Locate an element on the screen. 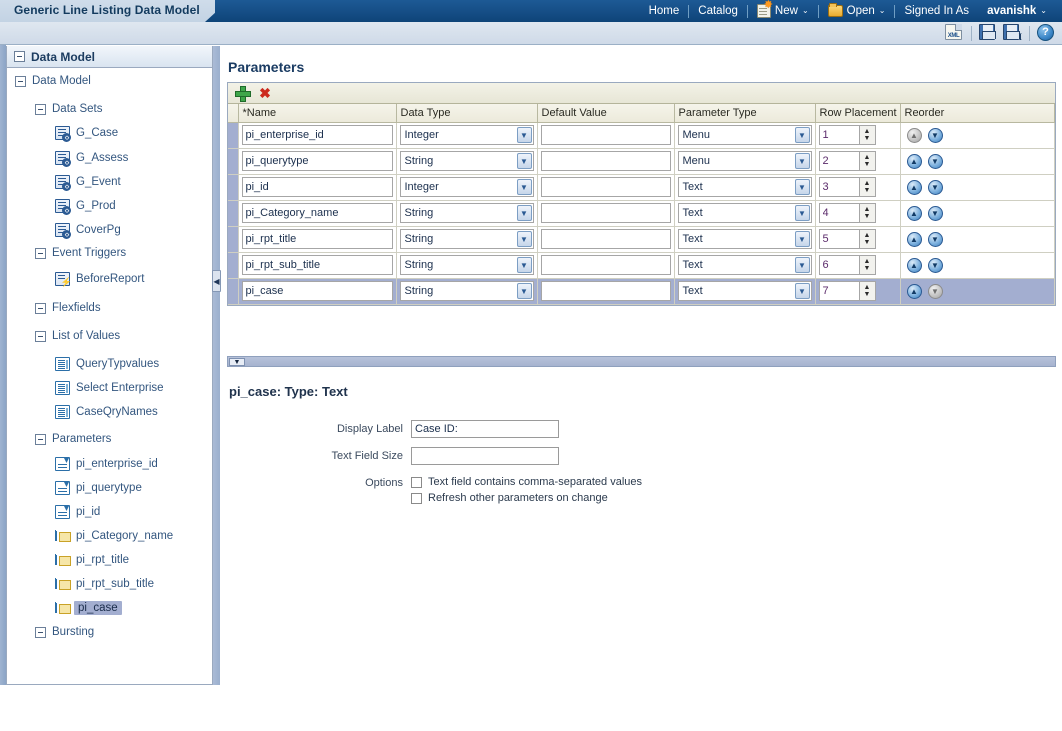 The width and height of the screenshot is (1062, 731). tree-item-pi-category-name: pi_Category_name is located at coordinates (114, 536).